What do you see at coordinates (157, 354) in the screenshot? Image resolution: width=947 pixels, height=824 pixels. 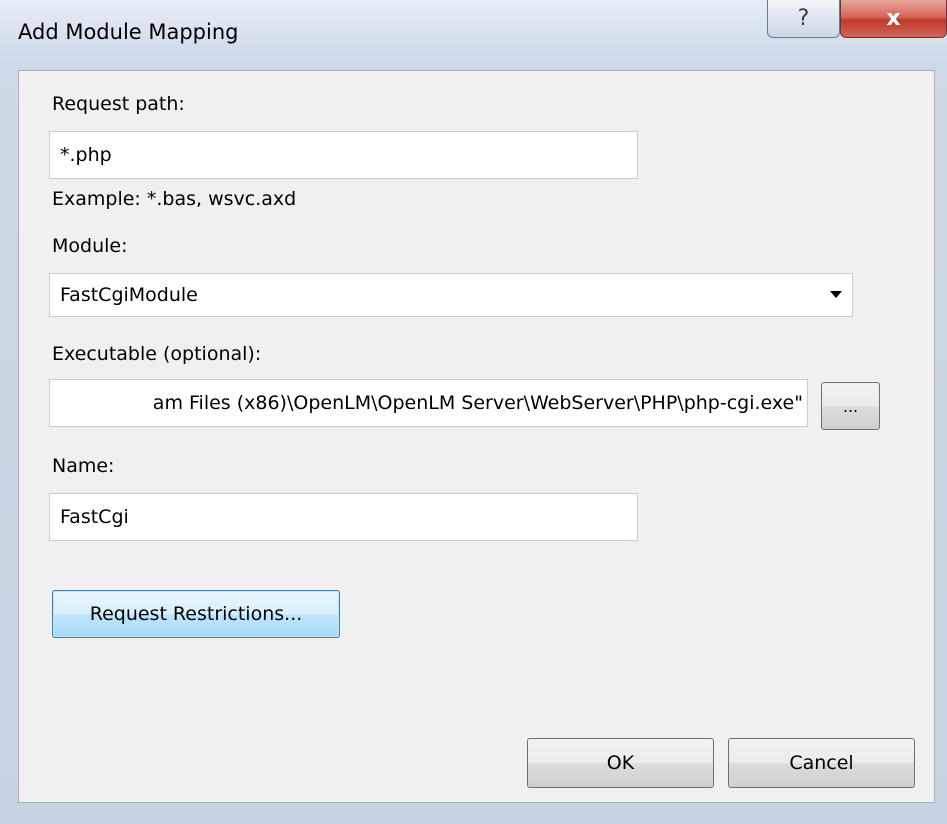 I see `executable-label: Executable (optional):` at bounding box center [157, 354].